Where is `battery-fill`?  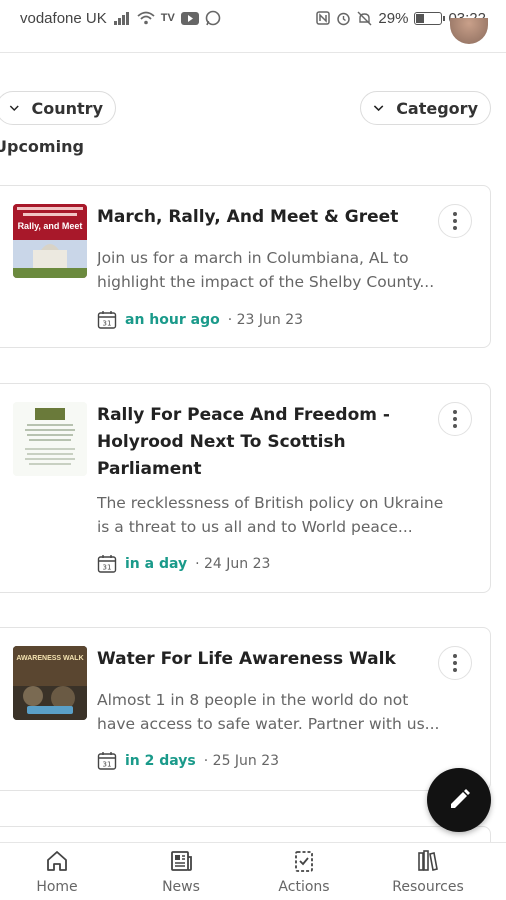 battery-fill is located at coordinates (420, 18).